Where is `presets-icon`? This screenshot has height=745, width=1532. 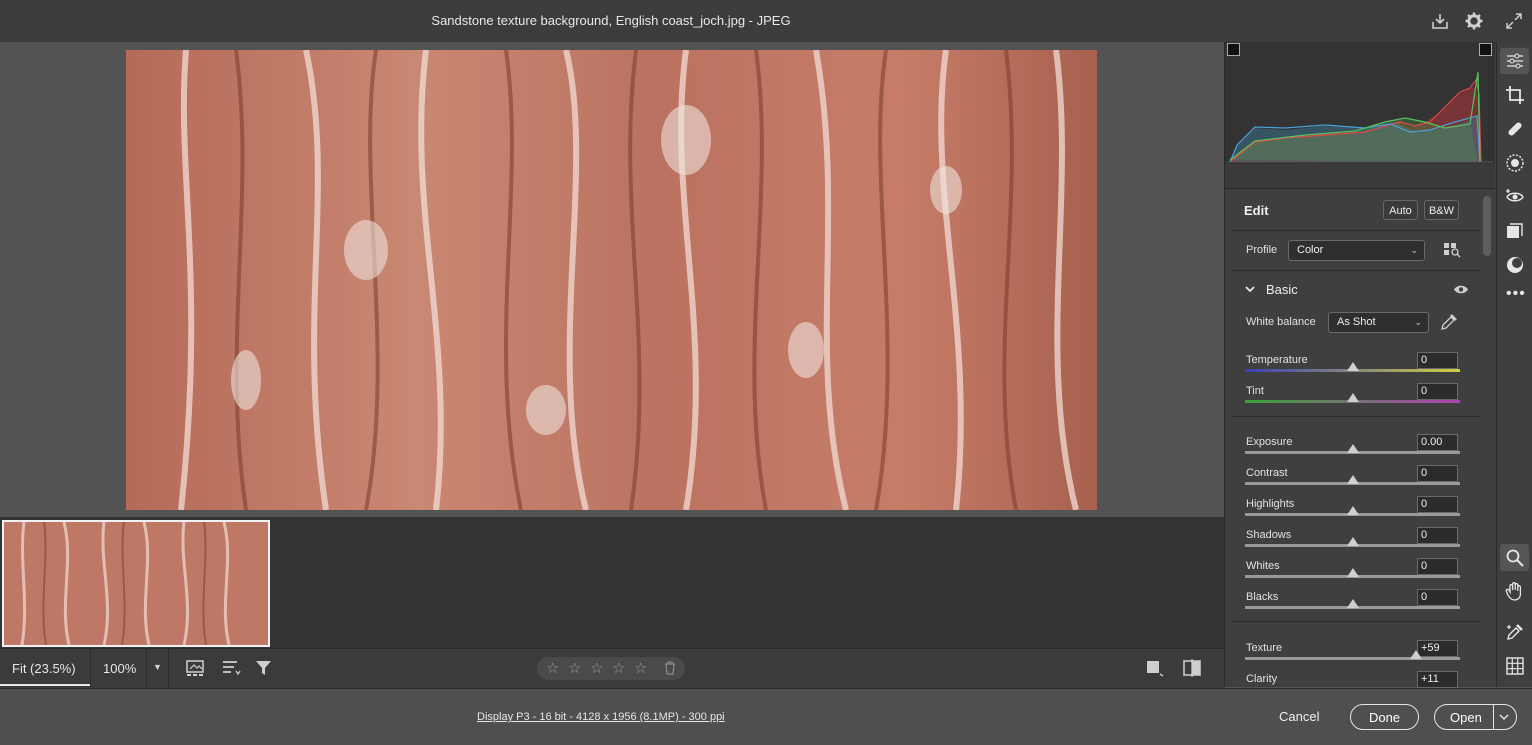 presets-icon is located at coordinates (1515, 231).